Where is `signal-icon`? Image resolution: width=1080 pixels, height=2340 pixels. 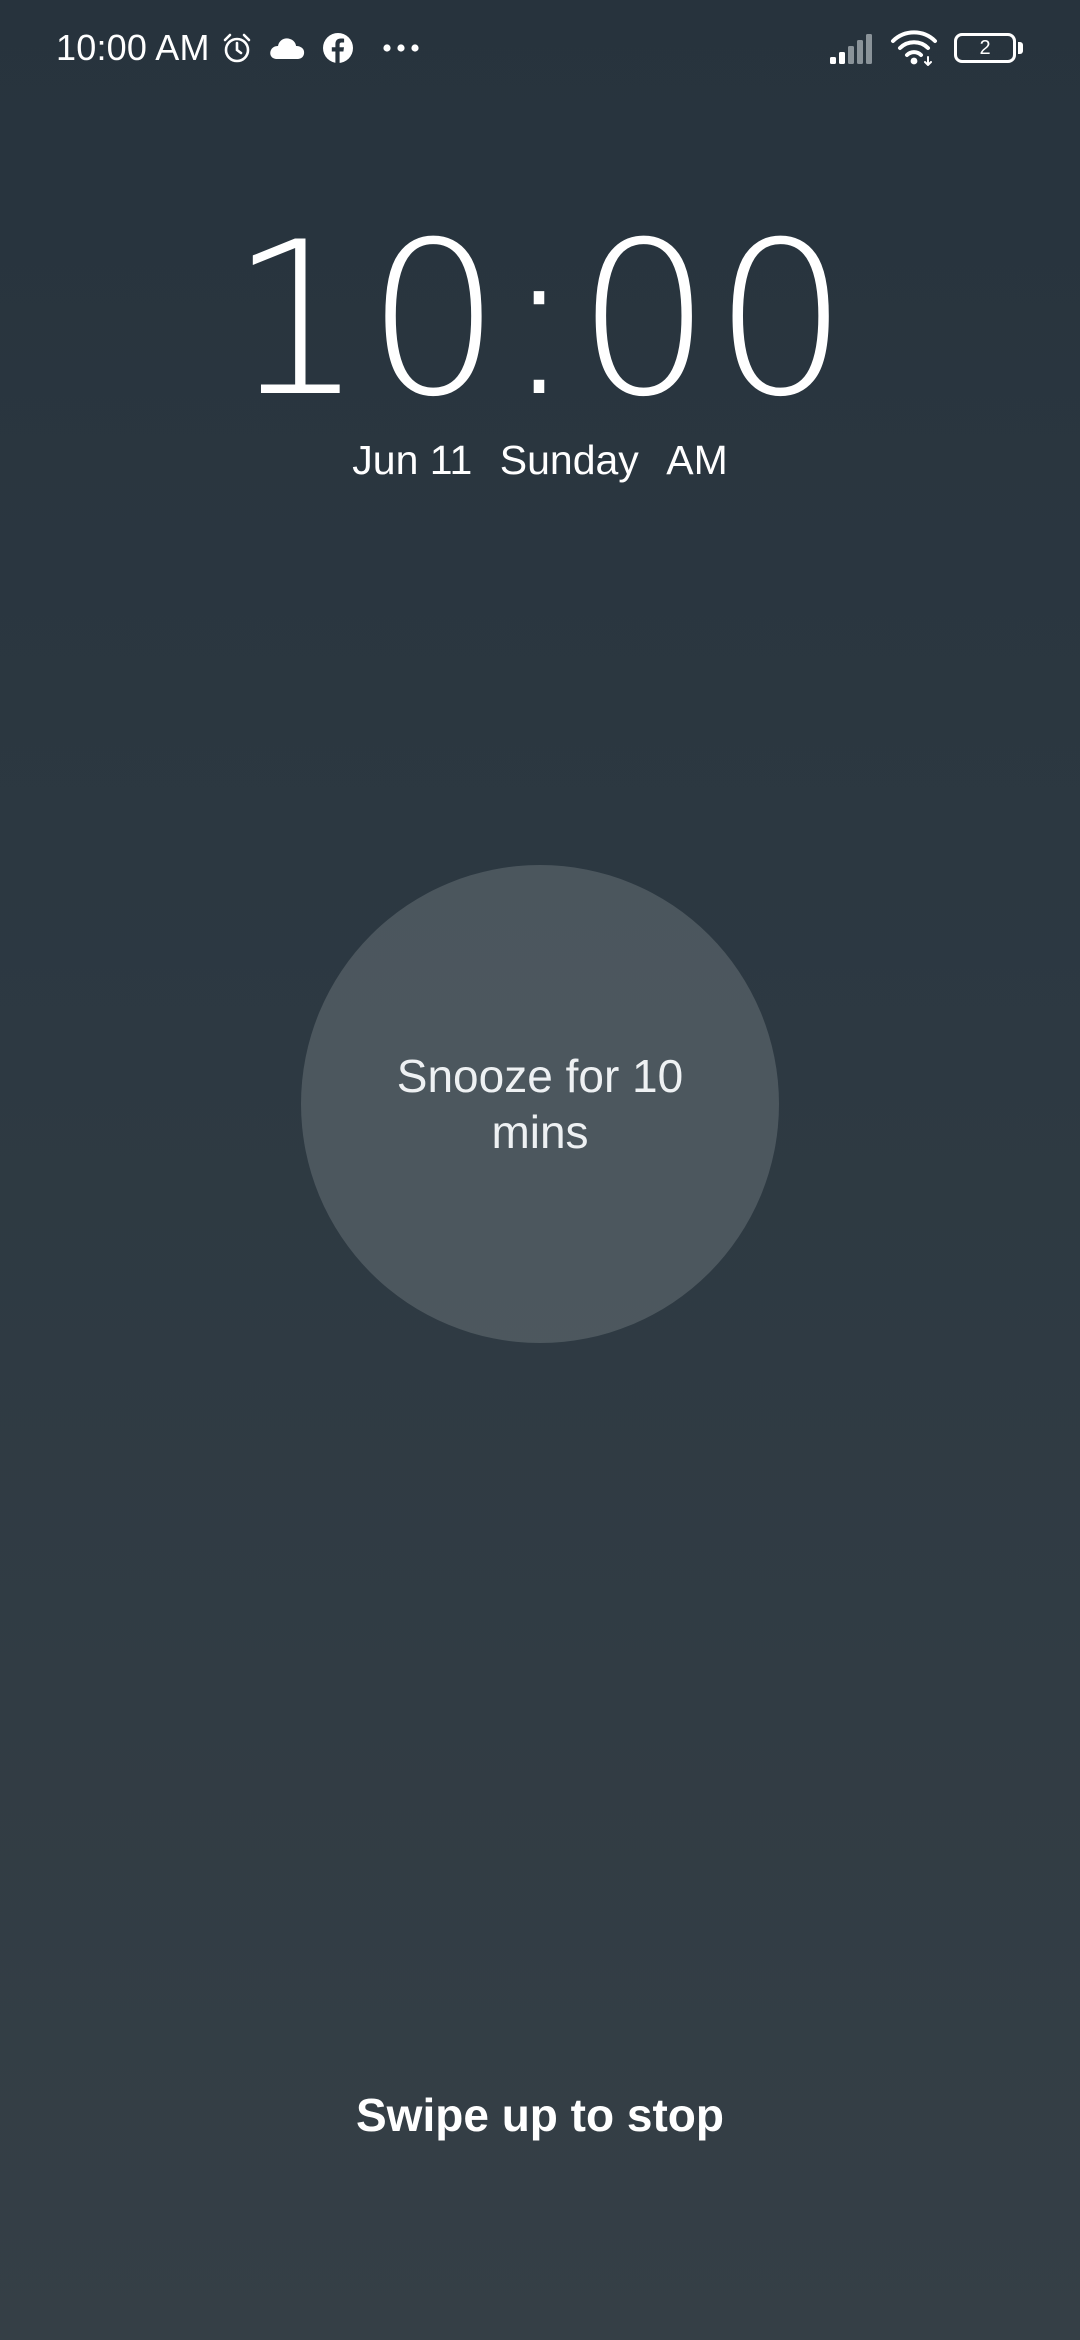
signal-icon is located at coordinates (852, 48).